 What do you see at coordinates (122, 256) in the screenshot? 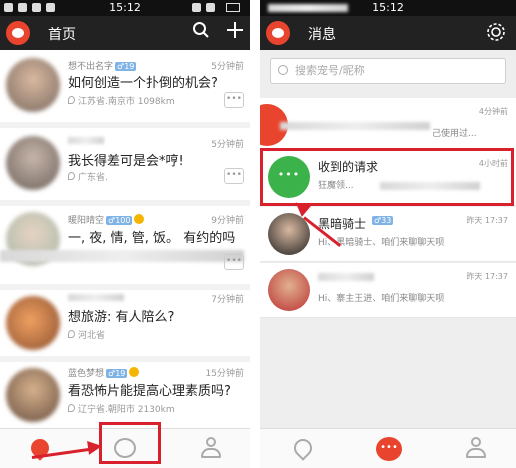
I see `blurred-region` at bounding box center [122, 256].